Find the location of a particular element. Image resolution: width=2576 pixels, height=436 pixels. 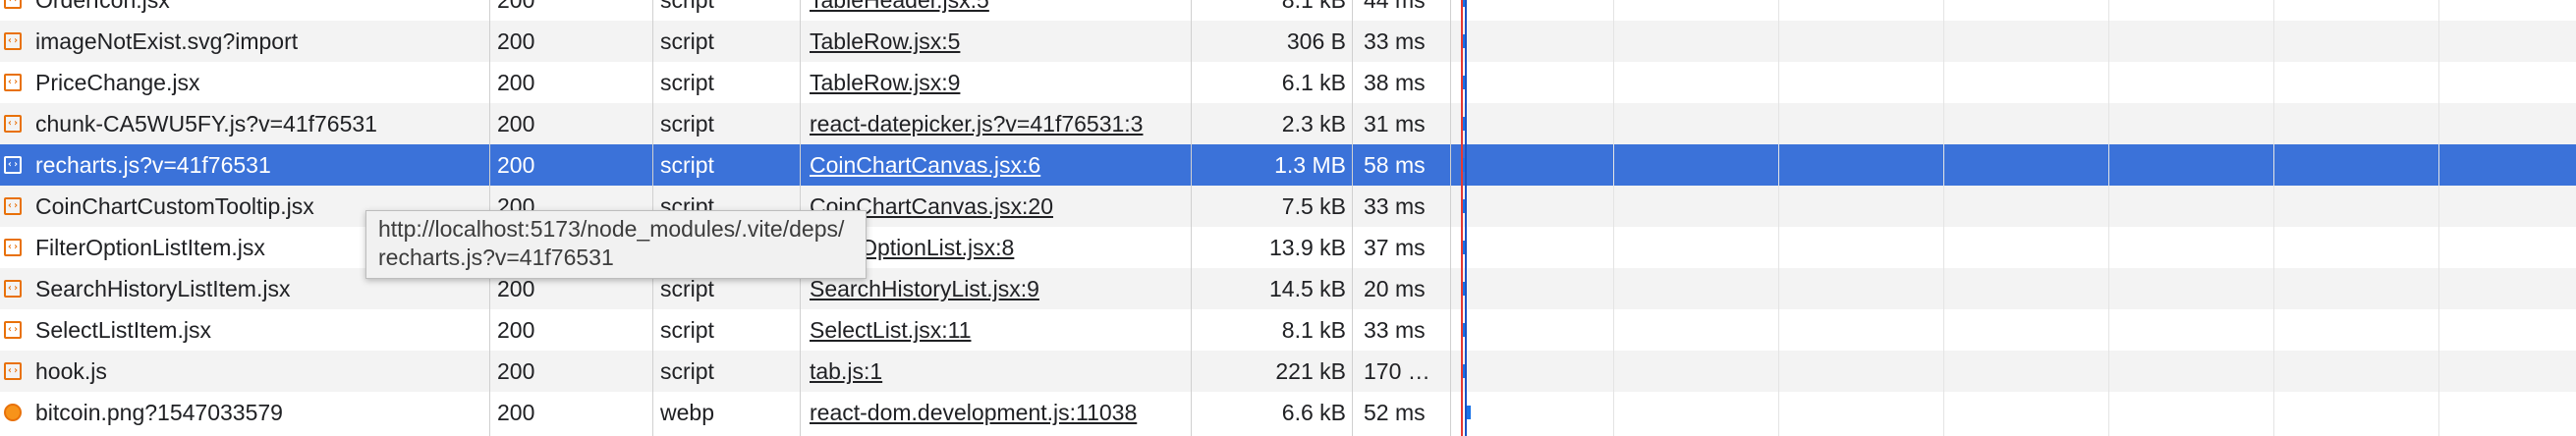

name-cell: ‹› recharts.js?v=41f76531 is located at coordinates (244, 165).